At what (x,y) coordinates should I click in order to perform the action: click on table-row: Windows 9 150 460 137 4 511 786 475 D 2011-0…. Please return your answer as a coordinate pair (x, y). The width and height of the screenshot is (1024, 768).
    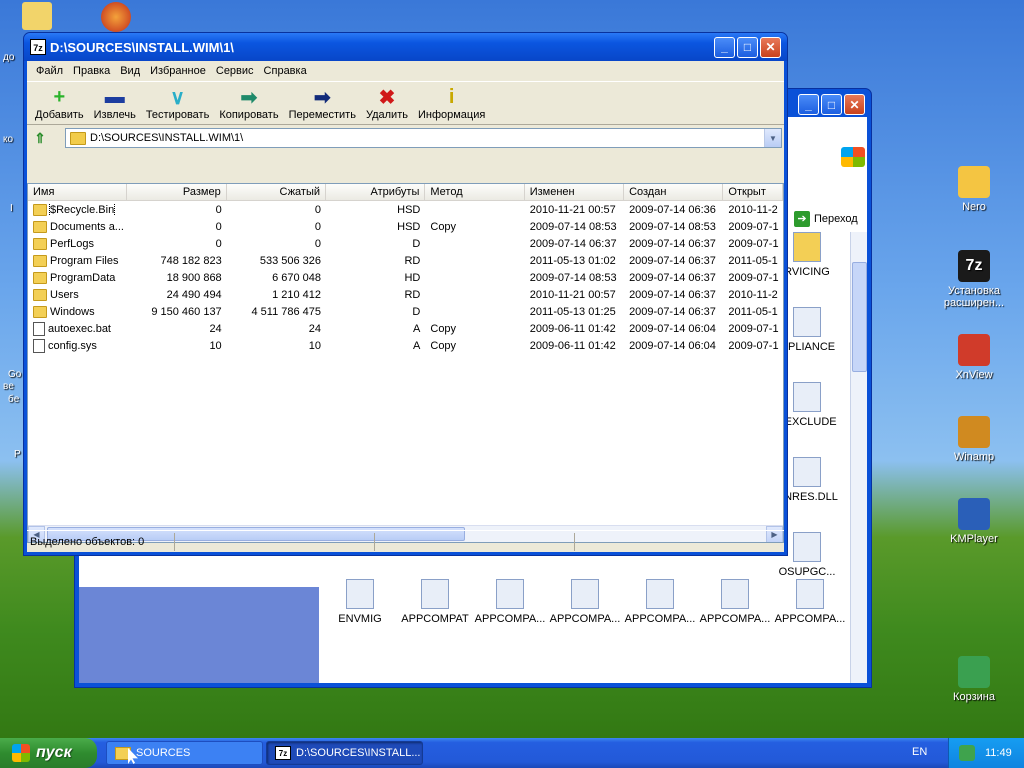
    Looking at the image, I should click on (405, 311).